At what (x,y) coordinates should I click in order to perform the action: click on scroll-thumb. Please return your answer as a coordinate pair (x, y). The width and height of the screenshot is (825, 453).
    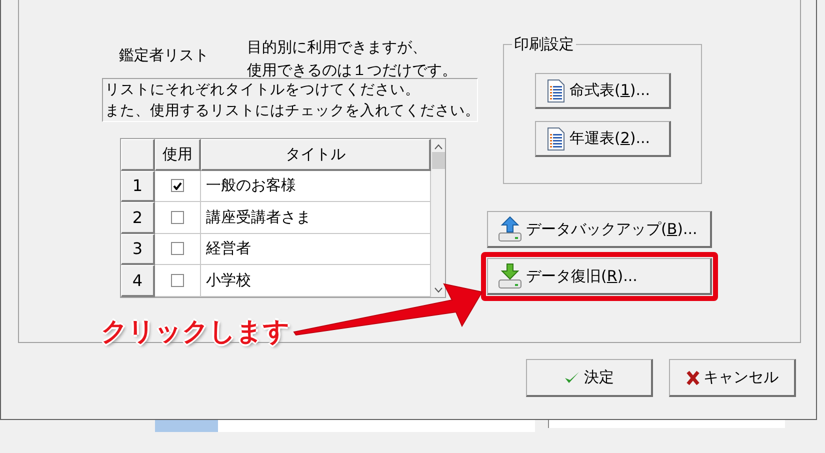
    Looking at the image, I should click on (438, 160).